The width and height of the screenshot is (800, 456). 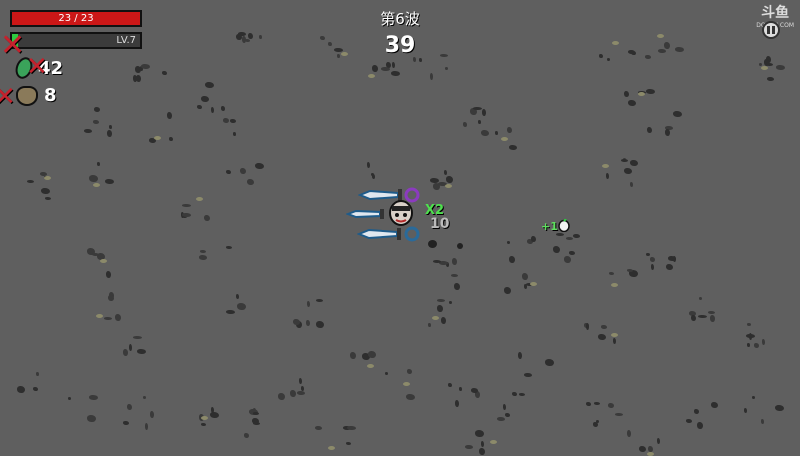 What do you see at coordinates (771, 30) in the screenshot?
I see `pause-icon` at bounding box center [771, 30].